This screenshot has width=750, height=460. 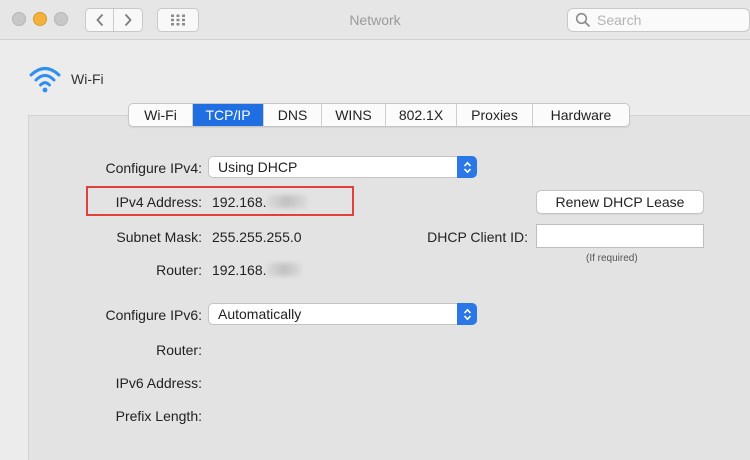 I want to click on configure-ipv6-label: Configure IPv6:, so click(x=154, y=315).